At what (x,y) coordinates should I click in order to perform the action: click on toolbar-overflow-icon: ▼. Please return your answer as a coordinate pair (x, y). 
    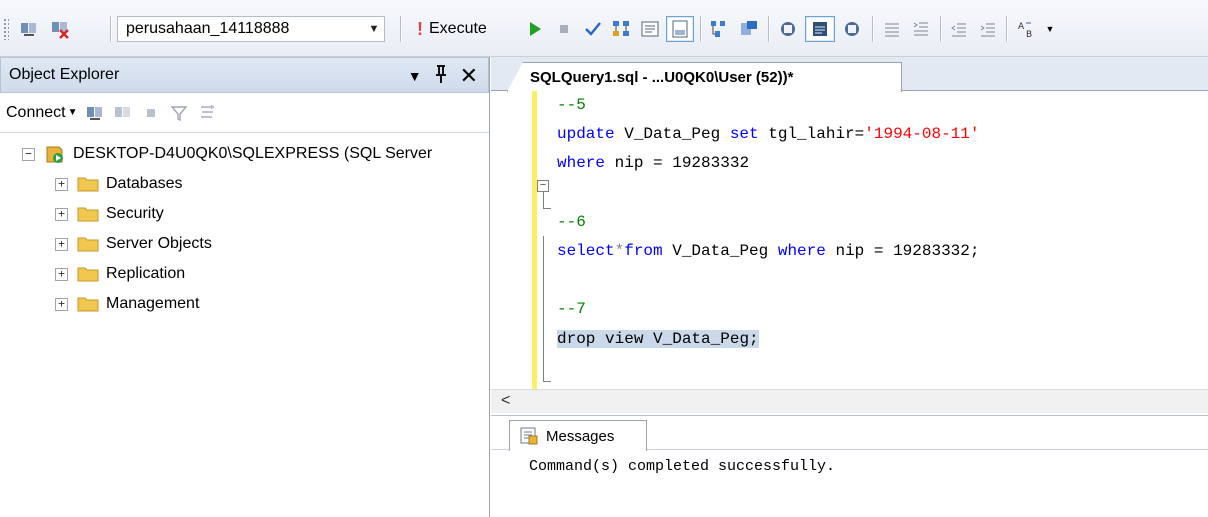
    Looking at the image, I should click on (1050, 29).